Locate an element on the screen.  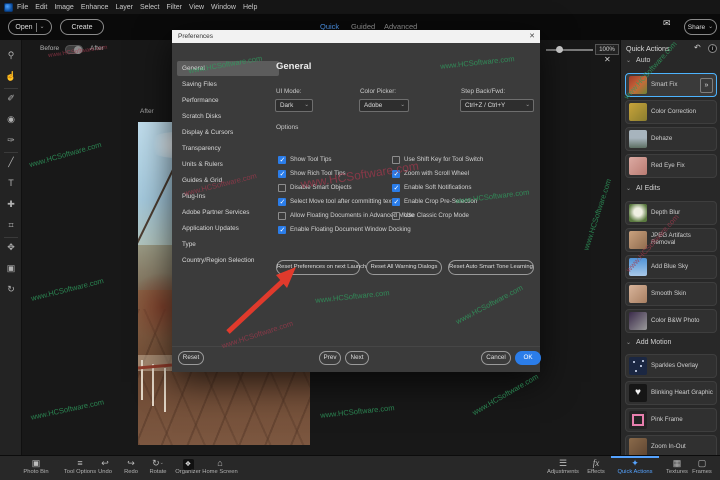
menu-select: Select is located at coordinates (149, 7).